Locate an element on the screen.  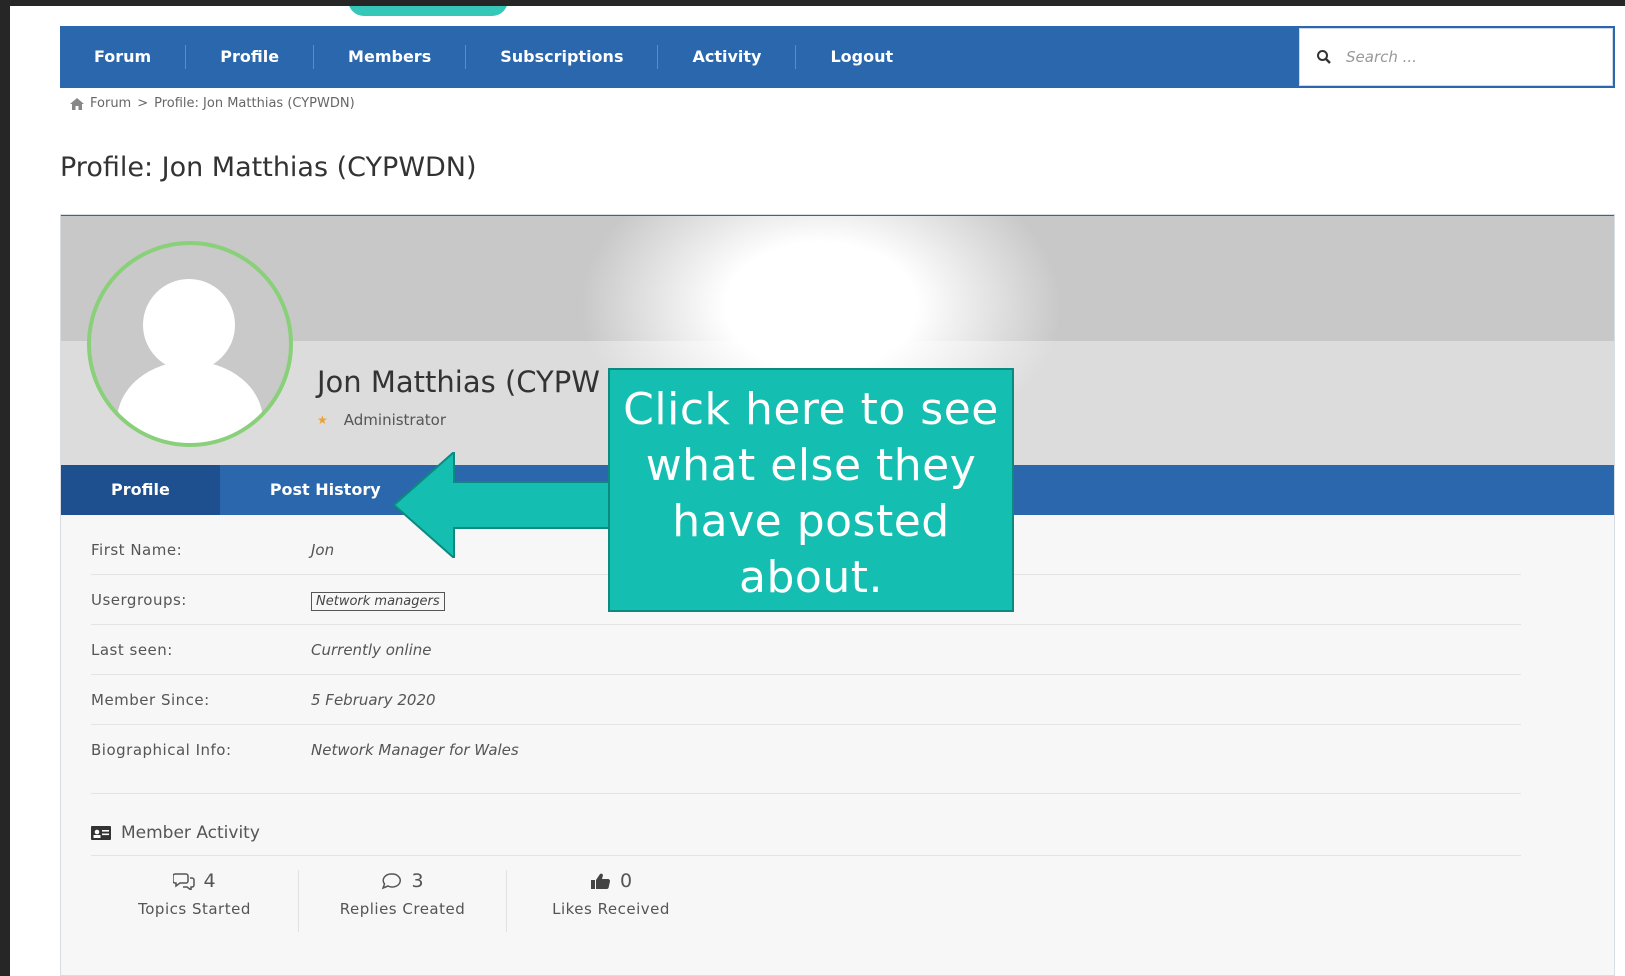
field-label: Usergroups: is located at coordinates (139, 599).